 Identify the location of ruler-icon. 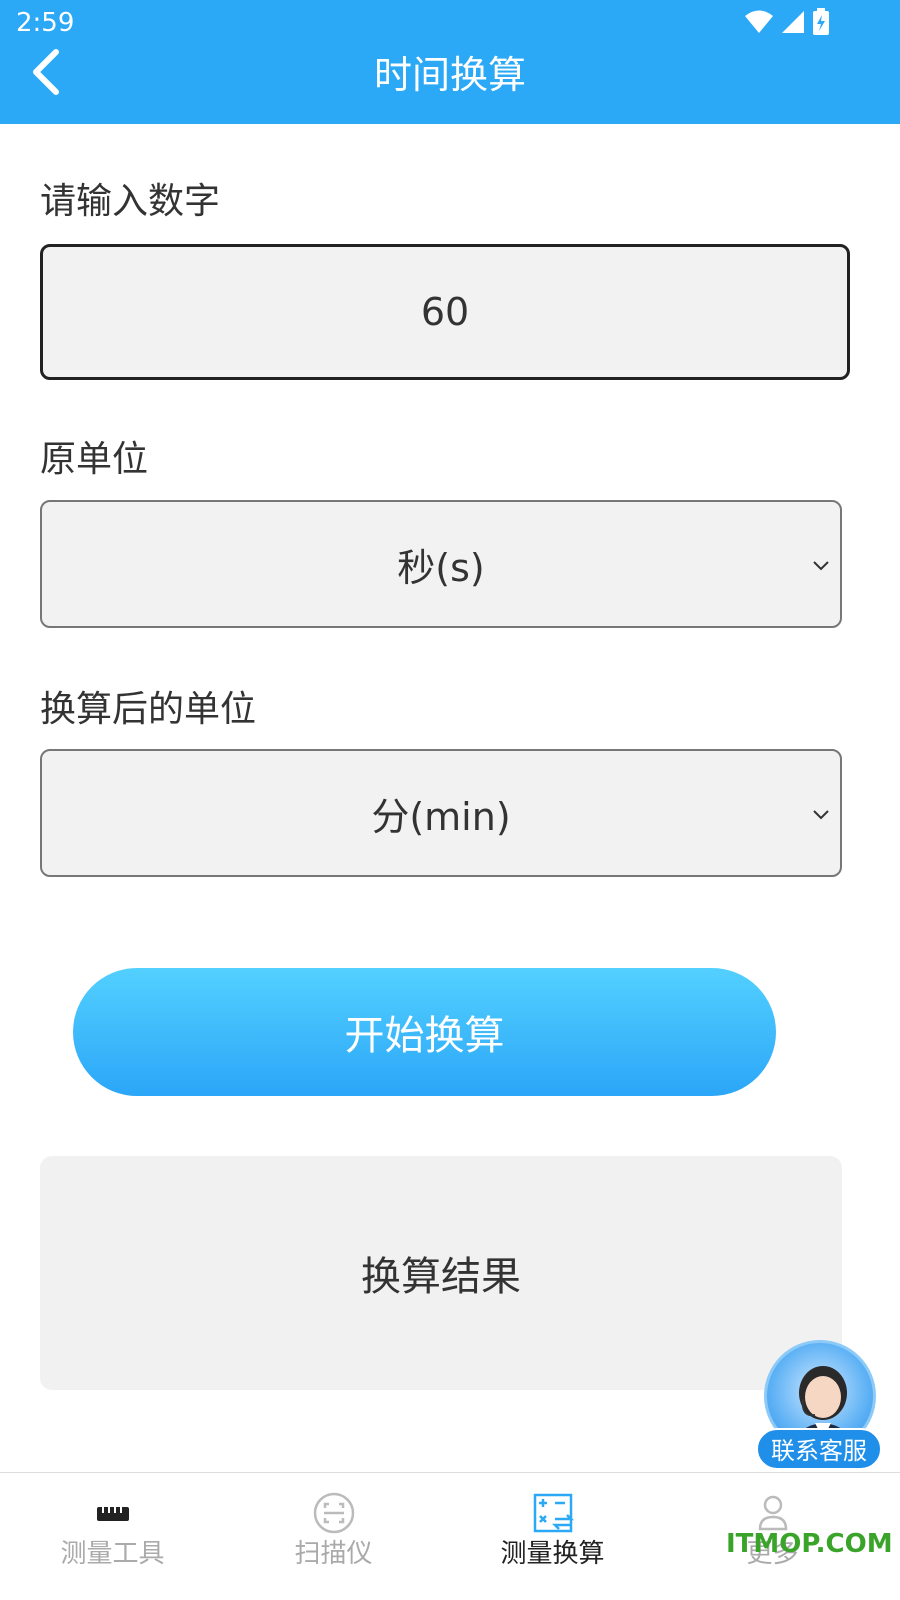
(112, 1514).